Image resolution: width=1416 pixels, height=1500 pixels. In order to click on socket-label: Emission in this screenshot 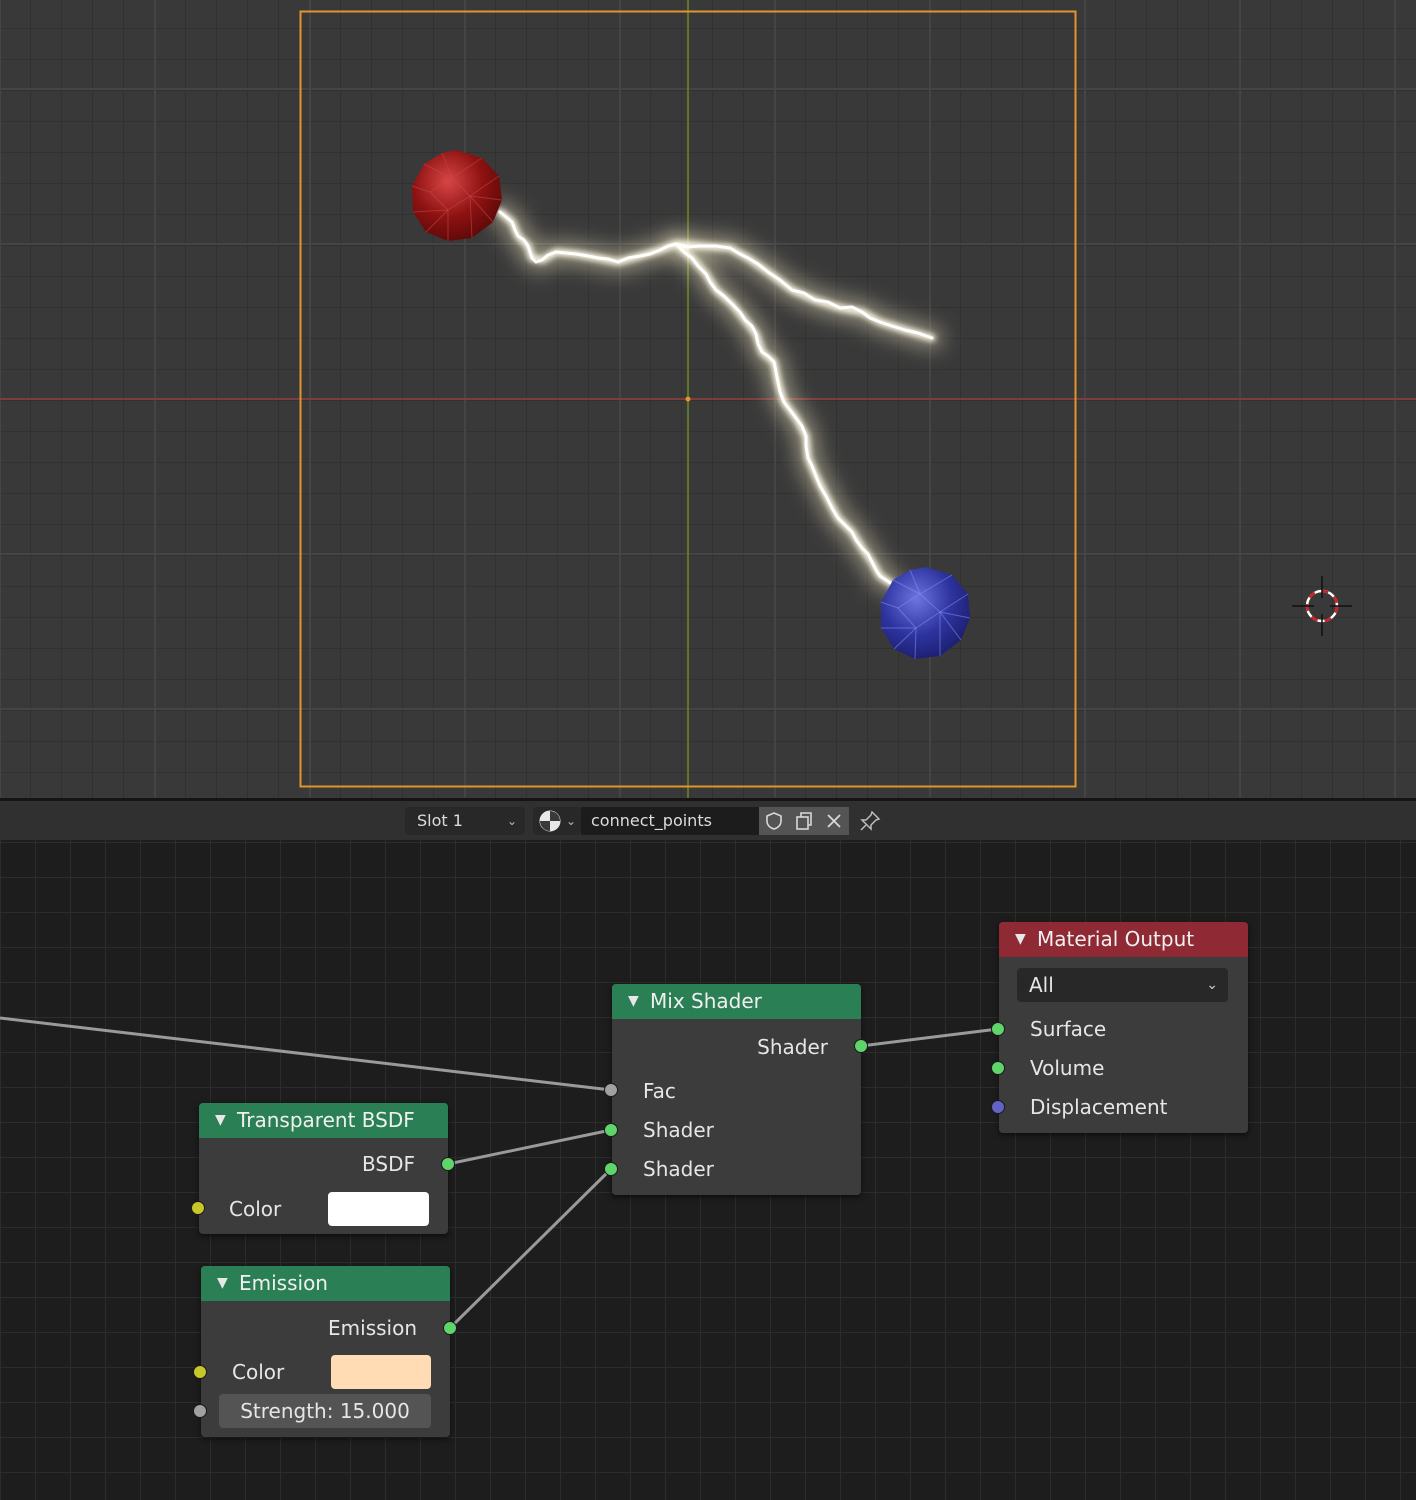, I will do `click(372, 1328)`.